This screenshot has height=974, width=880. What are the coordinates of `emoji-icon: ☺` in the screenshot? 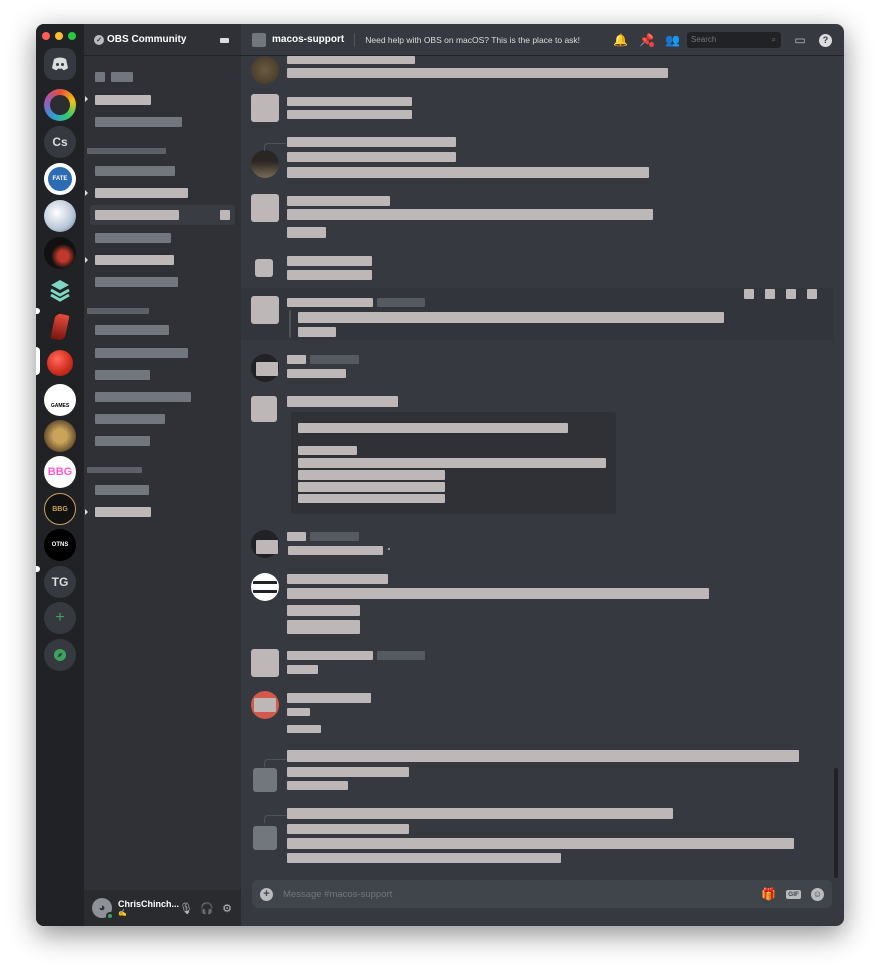 It's located at (817, 894).